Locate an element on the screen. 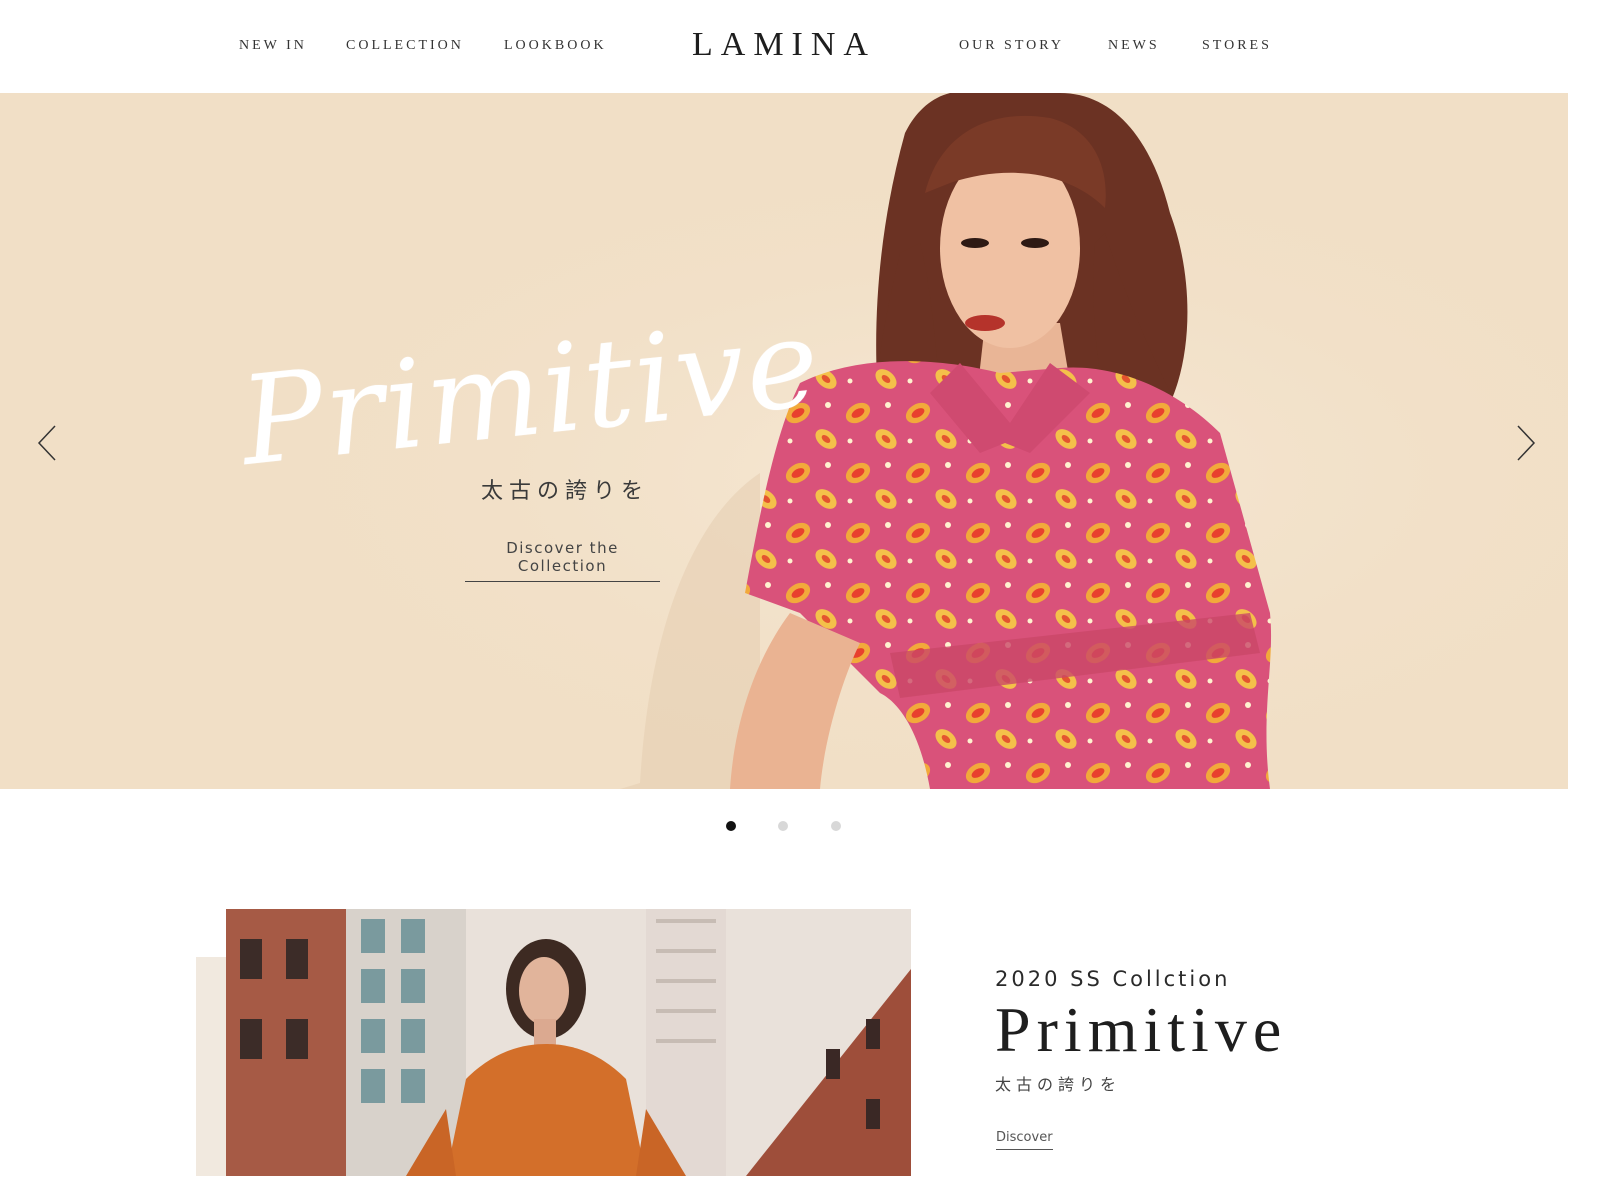 Image resolution: width=1600 pixels, height=1200 pixels. discover-collection-link: Discover the Collection is located at coordinates (562, 560).